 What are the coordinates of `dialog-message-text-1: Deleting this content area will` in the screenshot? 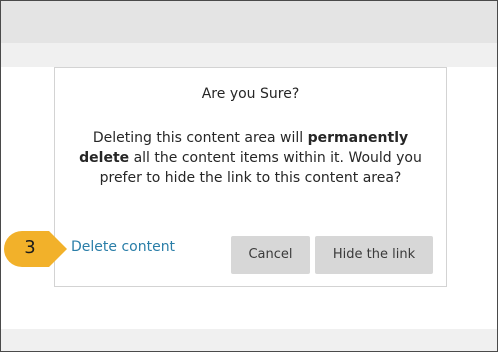 It's located at (200, 138).